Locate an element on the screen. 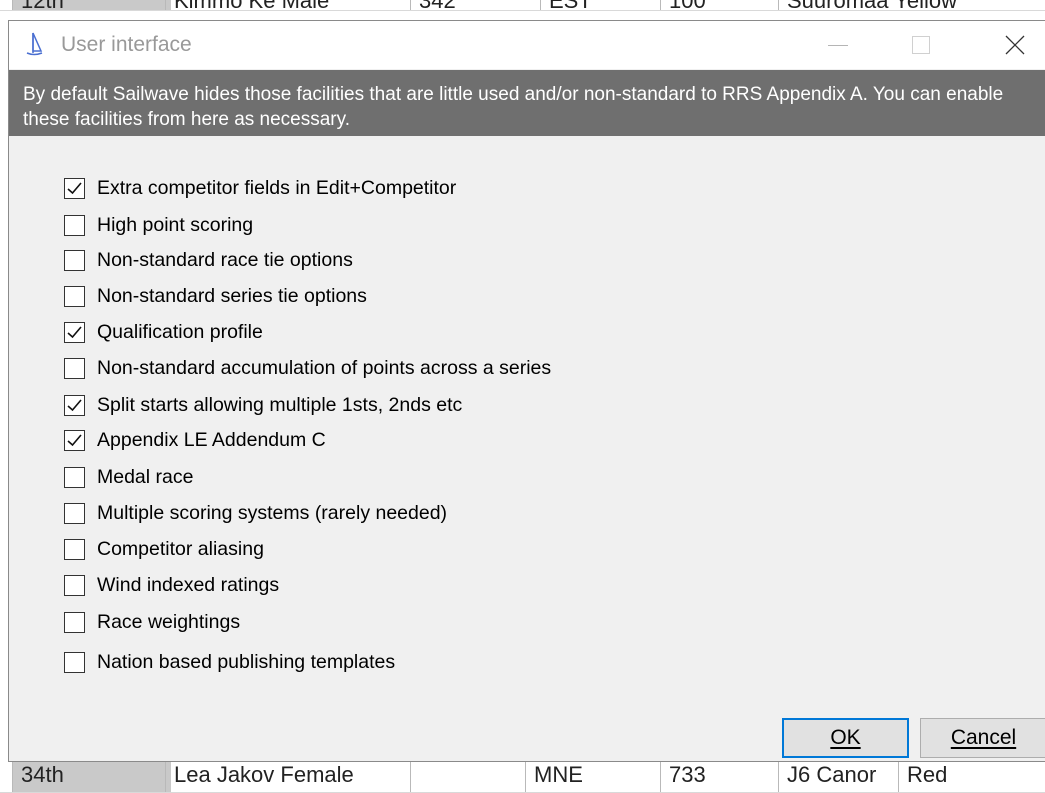  option-high-point-scoring: High point scoring is located at coordinates (158, 225).